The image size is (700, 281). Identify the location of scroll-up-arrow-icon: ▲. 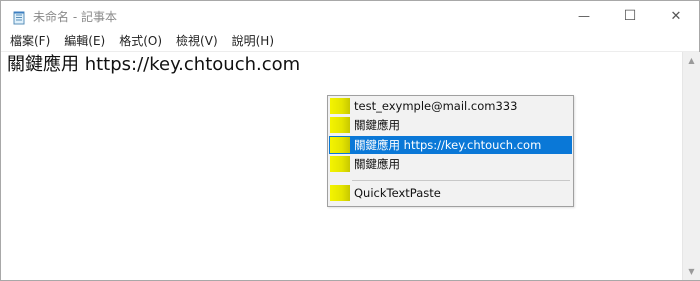
(691, 60).